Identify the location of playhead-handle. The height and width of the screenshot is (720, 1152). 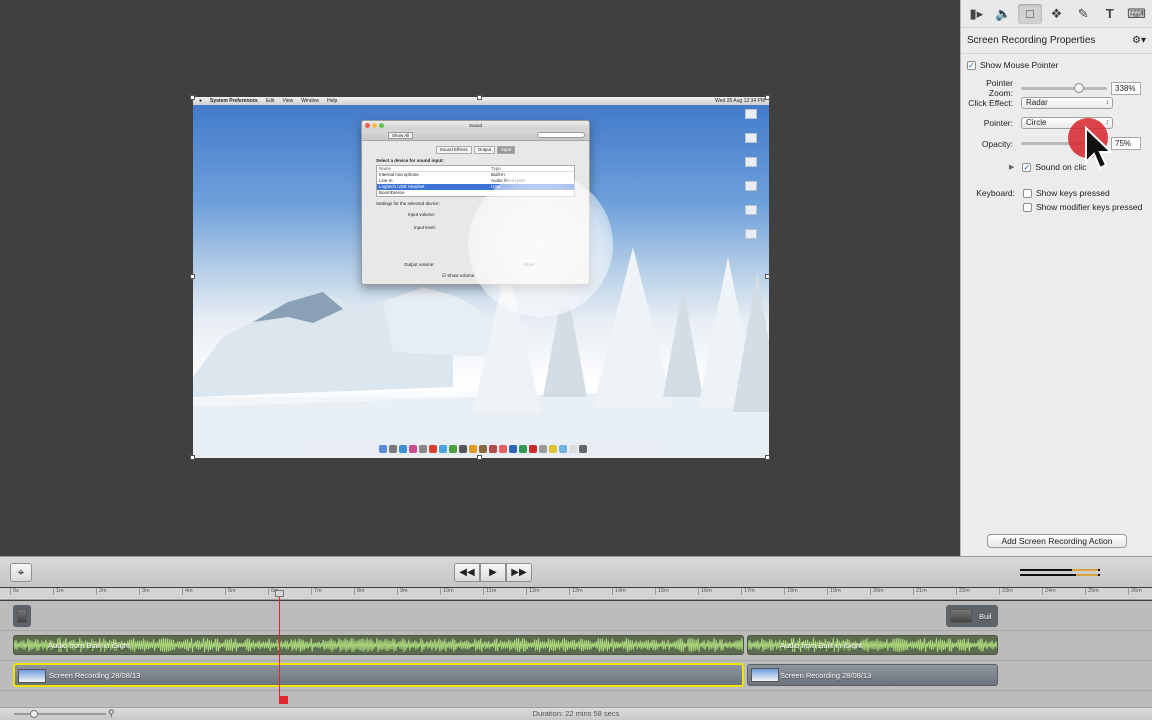
(279, 593).